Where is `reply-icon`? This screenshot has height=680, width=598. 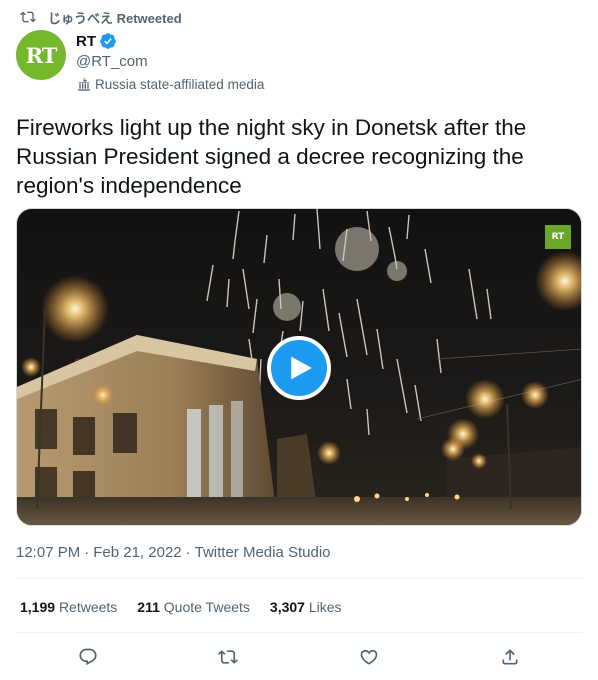
reply-icon is located at coordinates (88, 657).